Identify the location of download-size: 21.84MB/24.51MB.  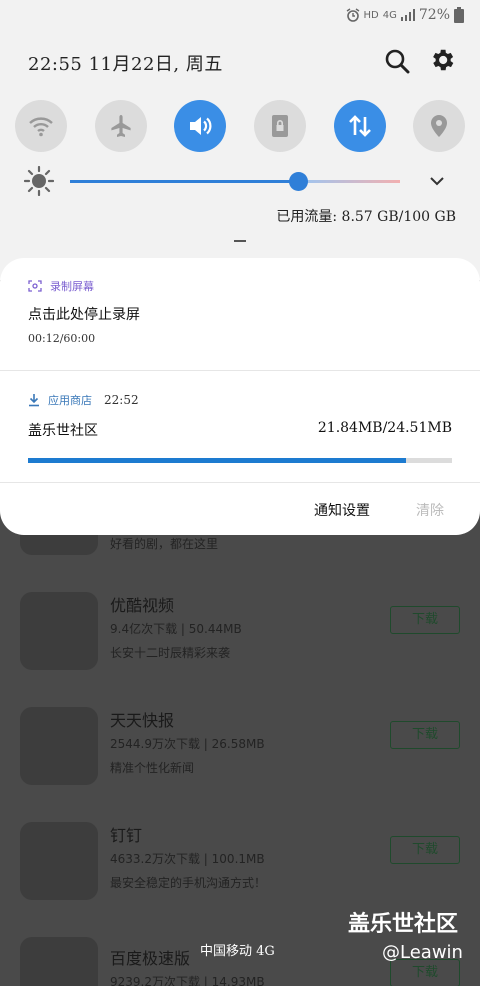
(384, 428).